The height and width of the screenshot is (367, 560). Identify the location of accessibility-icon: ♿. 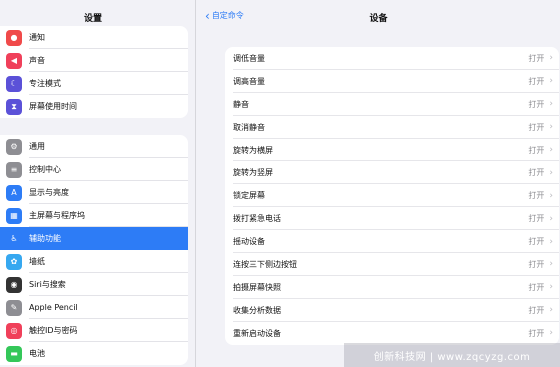
(14, 238).